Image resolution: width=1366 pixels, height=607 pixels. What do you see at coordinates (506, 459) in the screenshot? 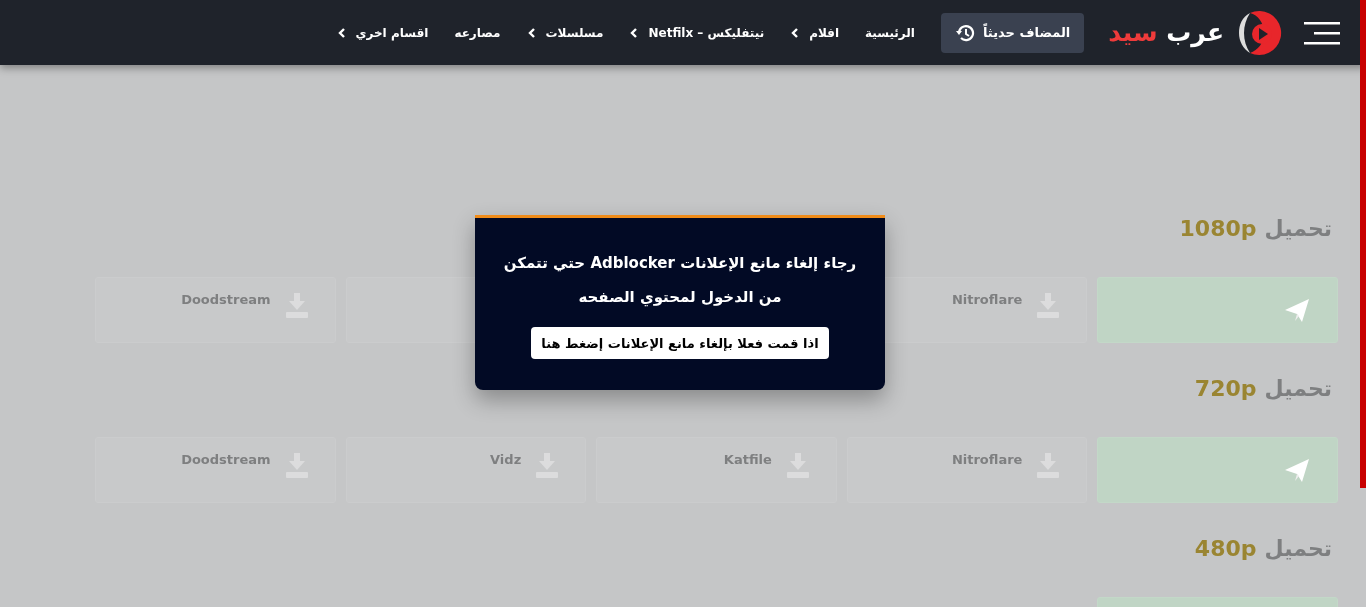
I see `server-name: Vidz` at bounding box center [506, 459].